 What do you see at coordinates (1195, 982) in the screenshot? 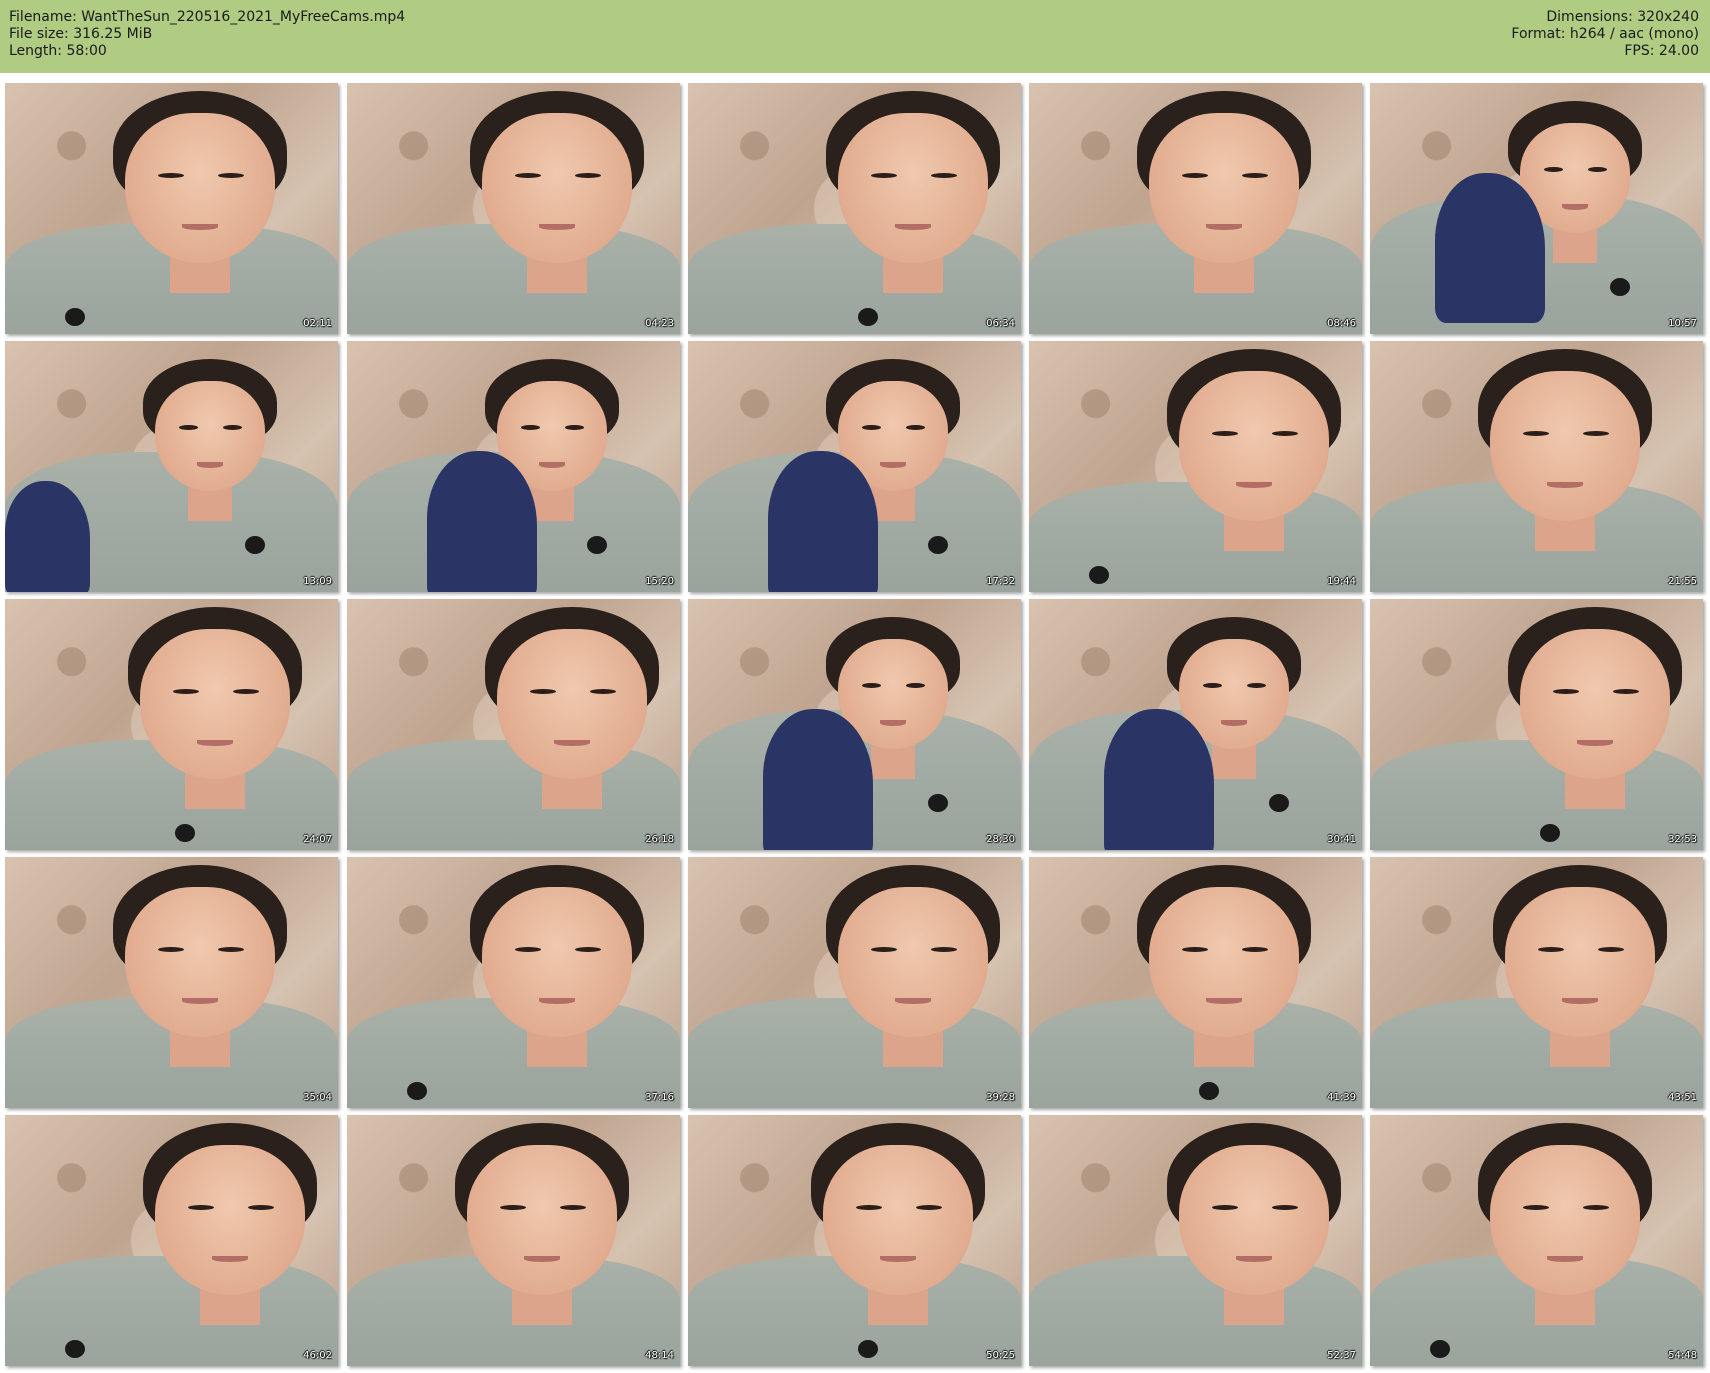
I see `thumbnail: 41:39` at bounding box center [1195, 982].